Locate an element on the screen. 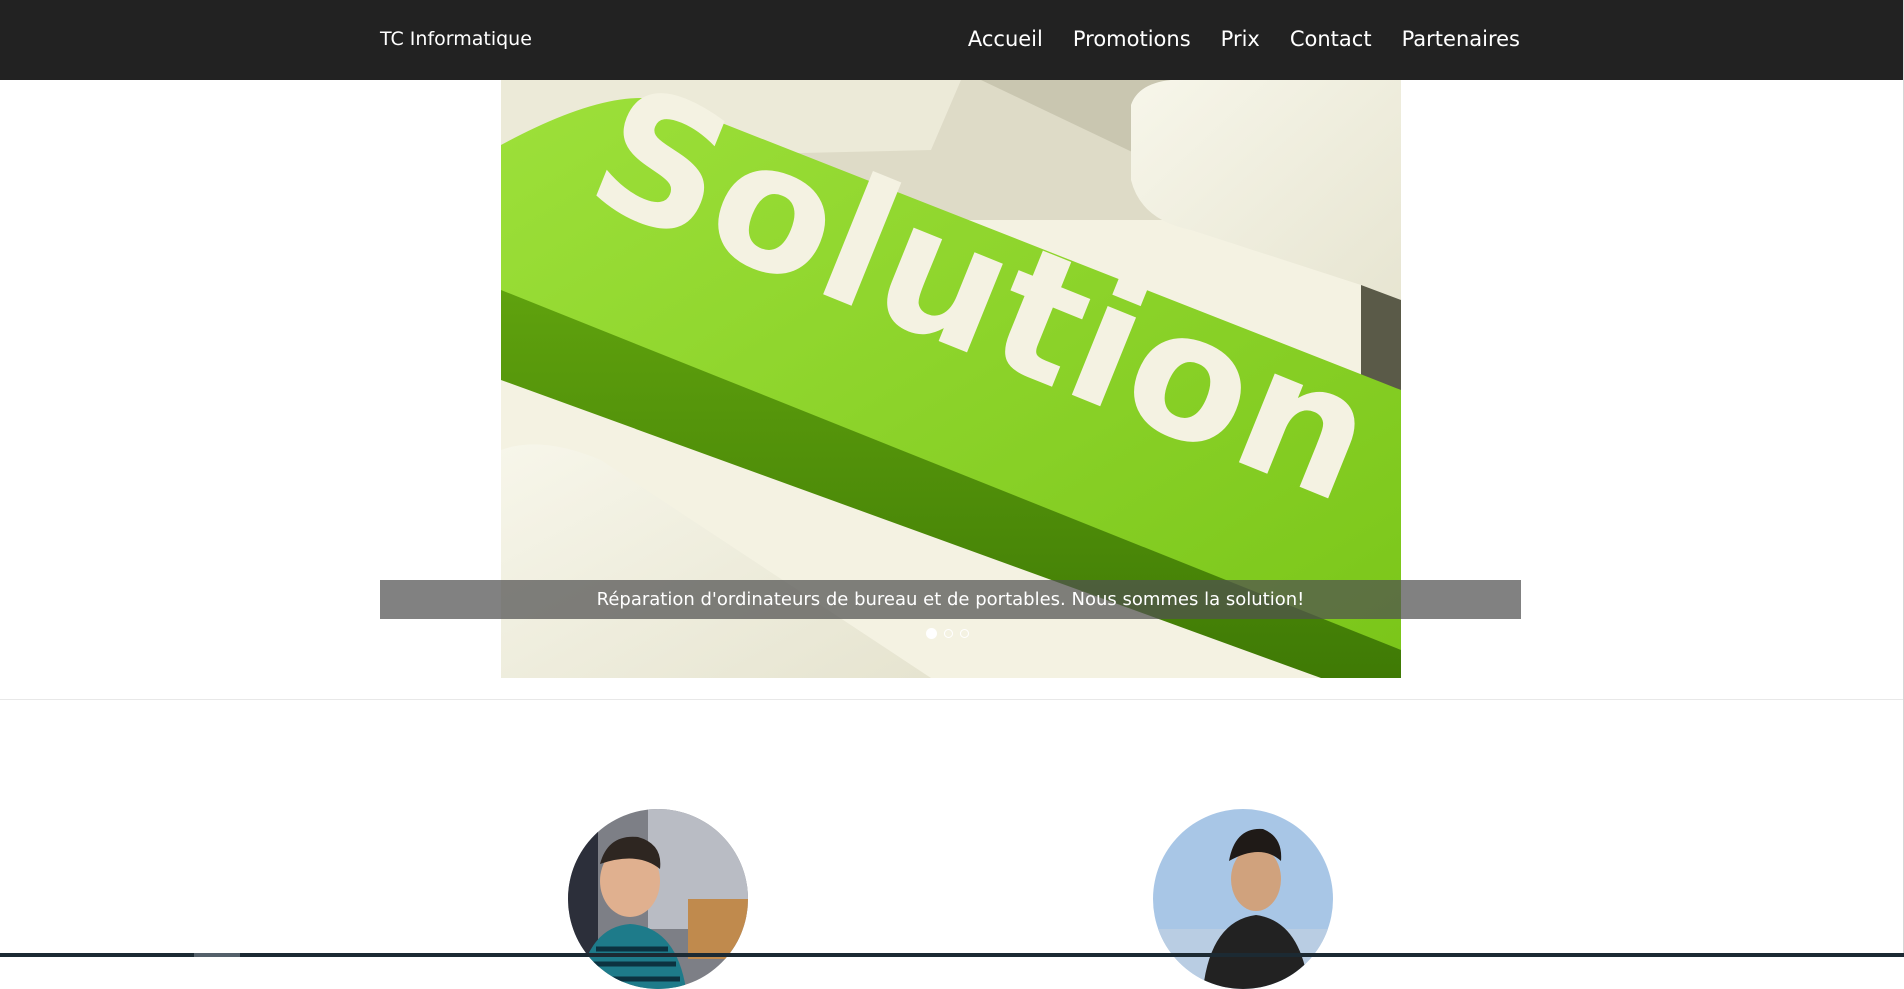 The width and height of the screenshot is (1904, 989). nav-item-partenaires: Partenaires is located at coordinates (1461, 39).